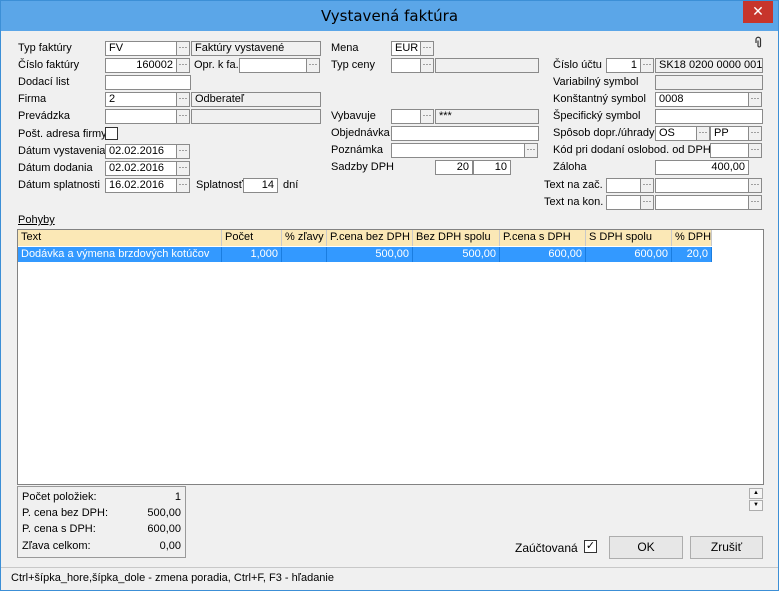  I want to click on konstantny-symbol-lookup-button: ···, so click(755, 99).